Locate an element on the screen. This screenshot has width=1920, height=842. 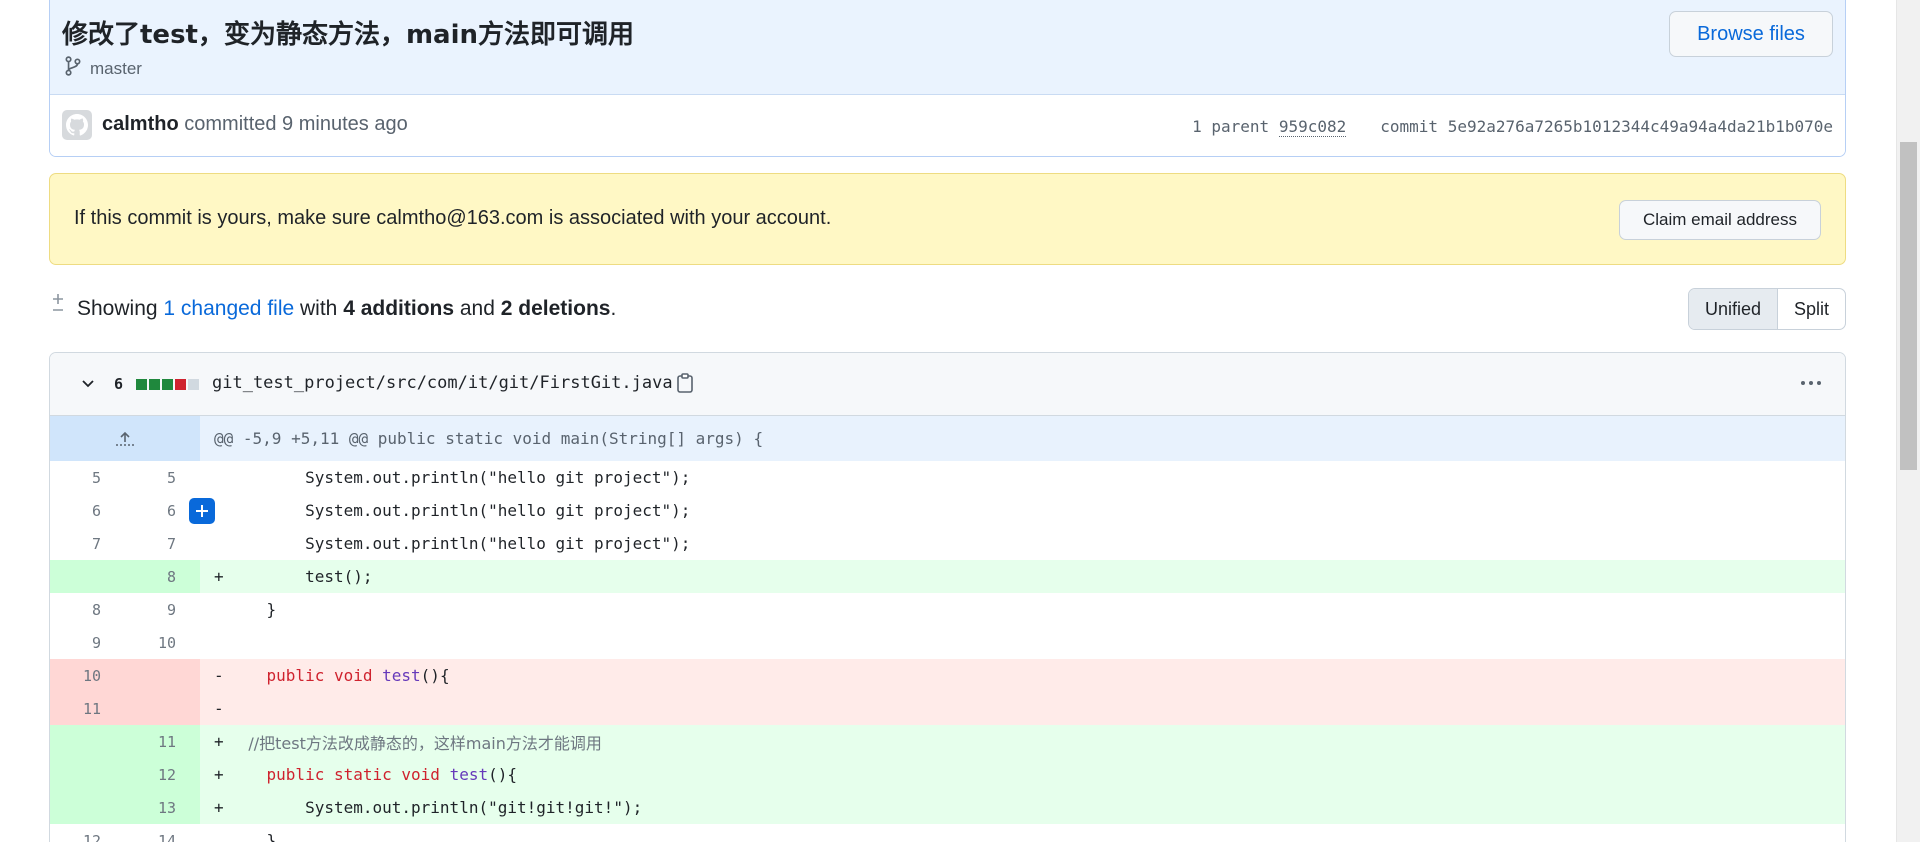
flash-suffix: is associated with your account. is located at coordinates (687, 218).